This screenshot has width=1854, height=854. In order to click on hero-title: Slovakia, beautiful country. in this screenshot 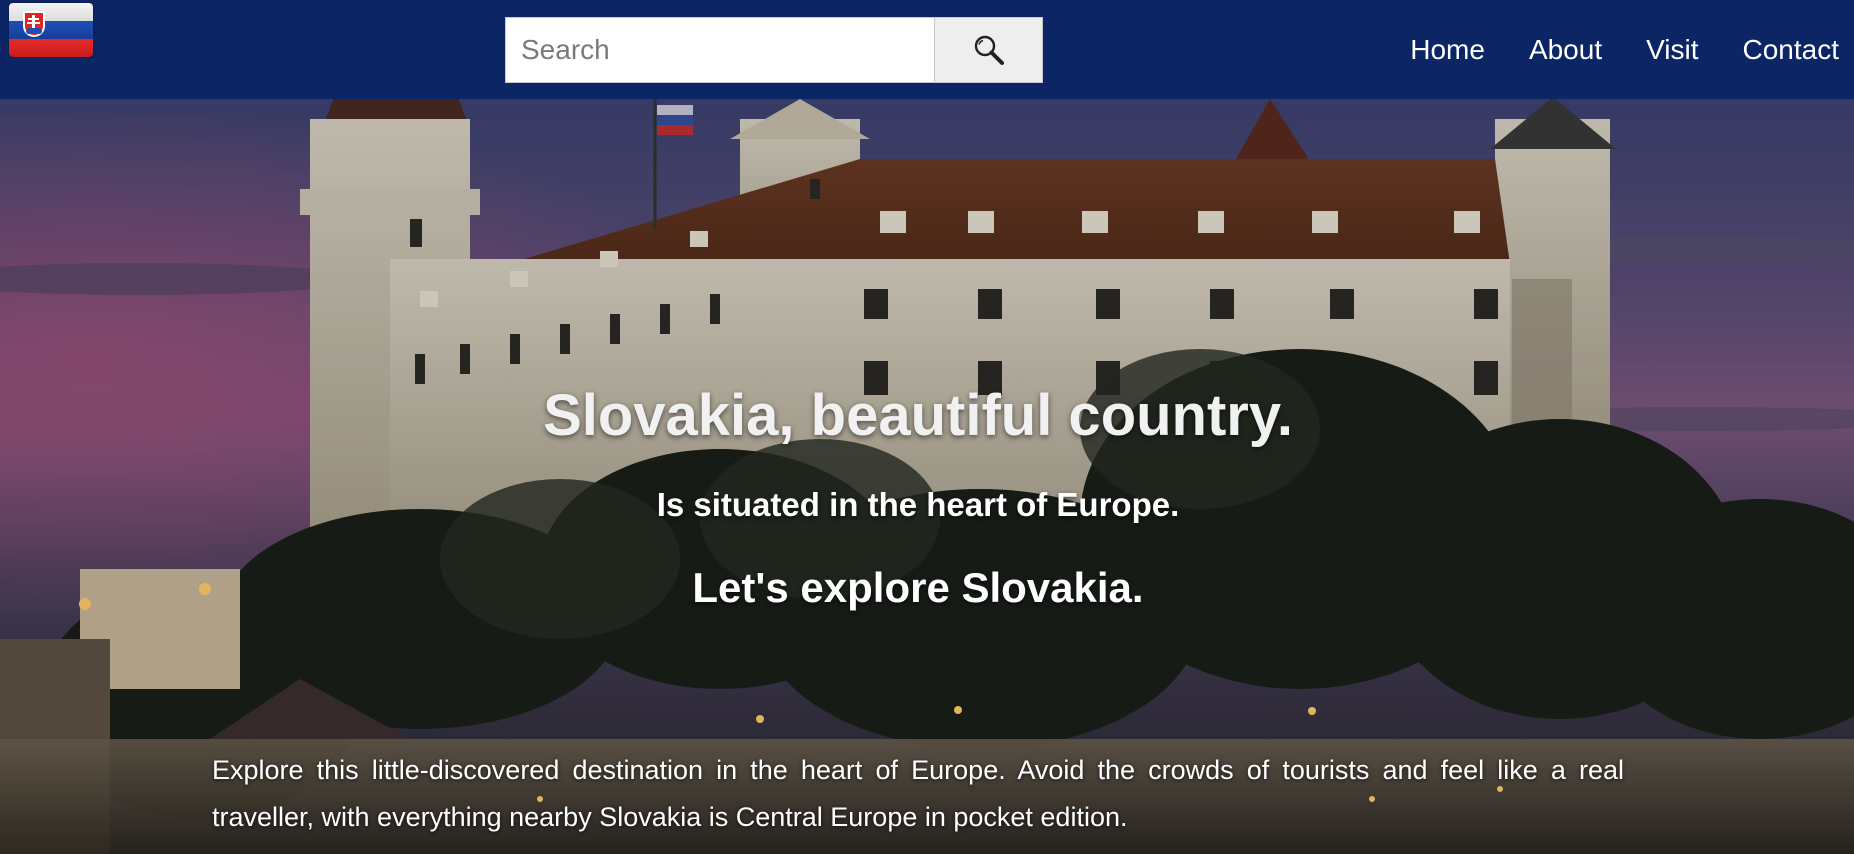, I will do `click(918, 415)`.